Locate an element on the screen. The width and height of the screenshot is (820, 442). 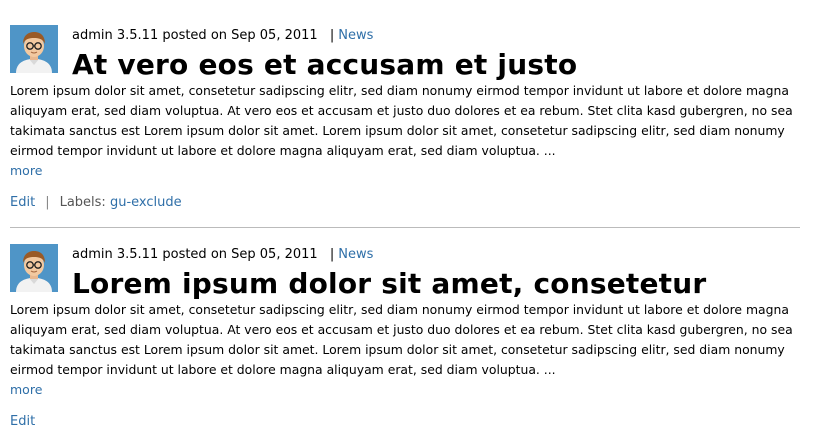
post-footer: Edit is located at coordinates (405, 422).